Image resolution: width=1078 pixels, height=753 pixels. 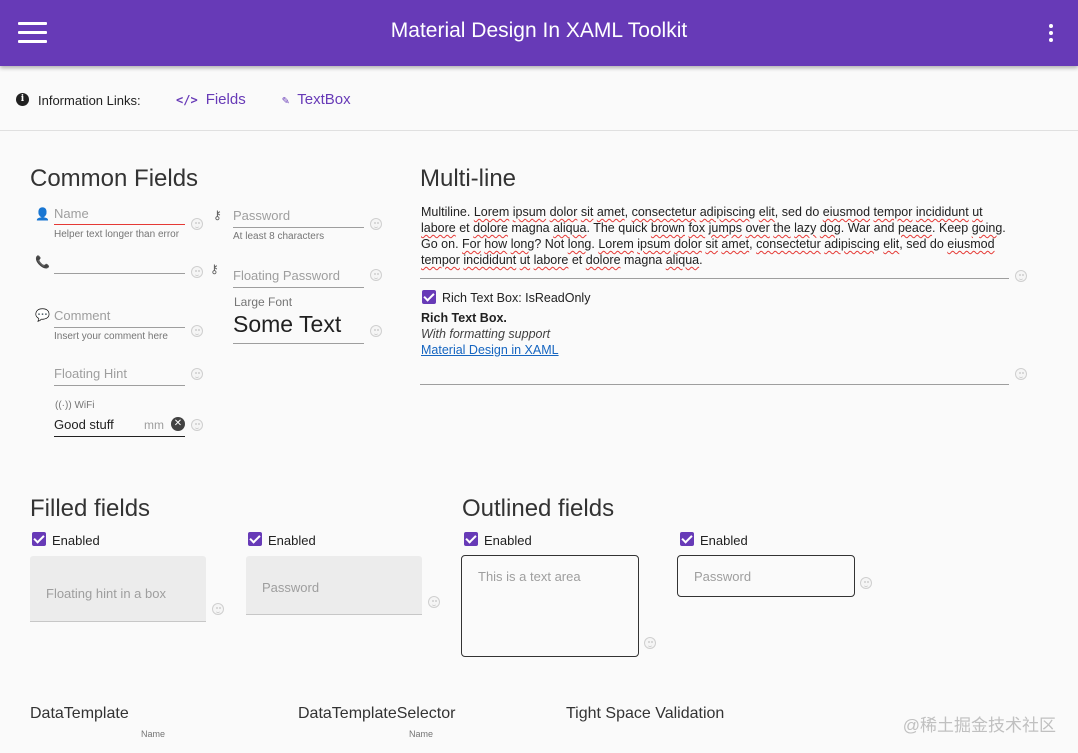 What do you see at coordinates (22, 99) in the screenshot?
I see `info-icon: i` at bounding box center [22, 99].